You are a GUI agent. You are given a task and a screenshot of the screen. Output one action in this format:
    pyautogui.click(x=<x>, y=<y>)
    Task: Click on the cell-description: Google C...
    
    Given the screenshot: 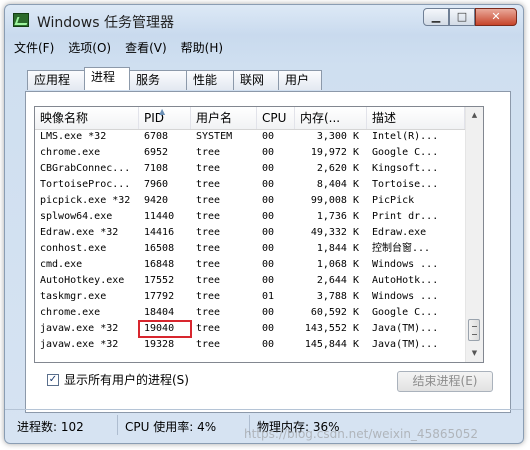 What is the action you would take?
    pyautogui.click(x=405, y=312)
    